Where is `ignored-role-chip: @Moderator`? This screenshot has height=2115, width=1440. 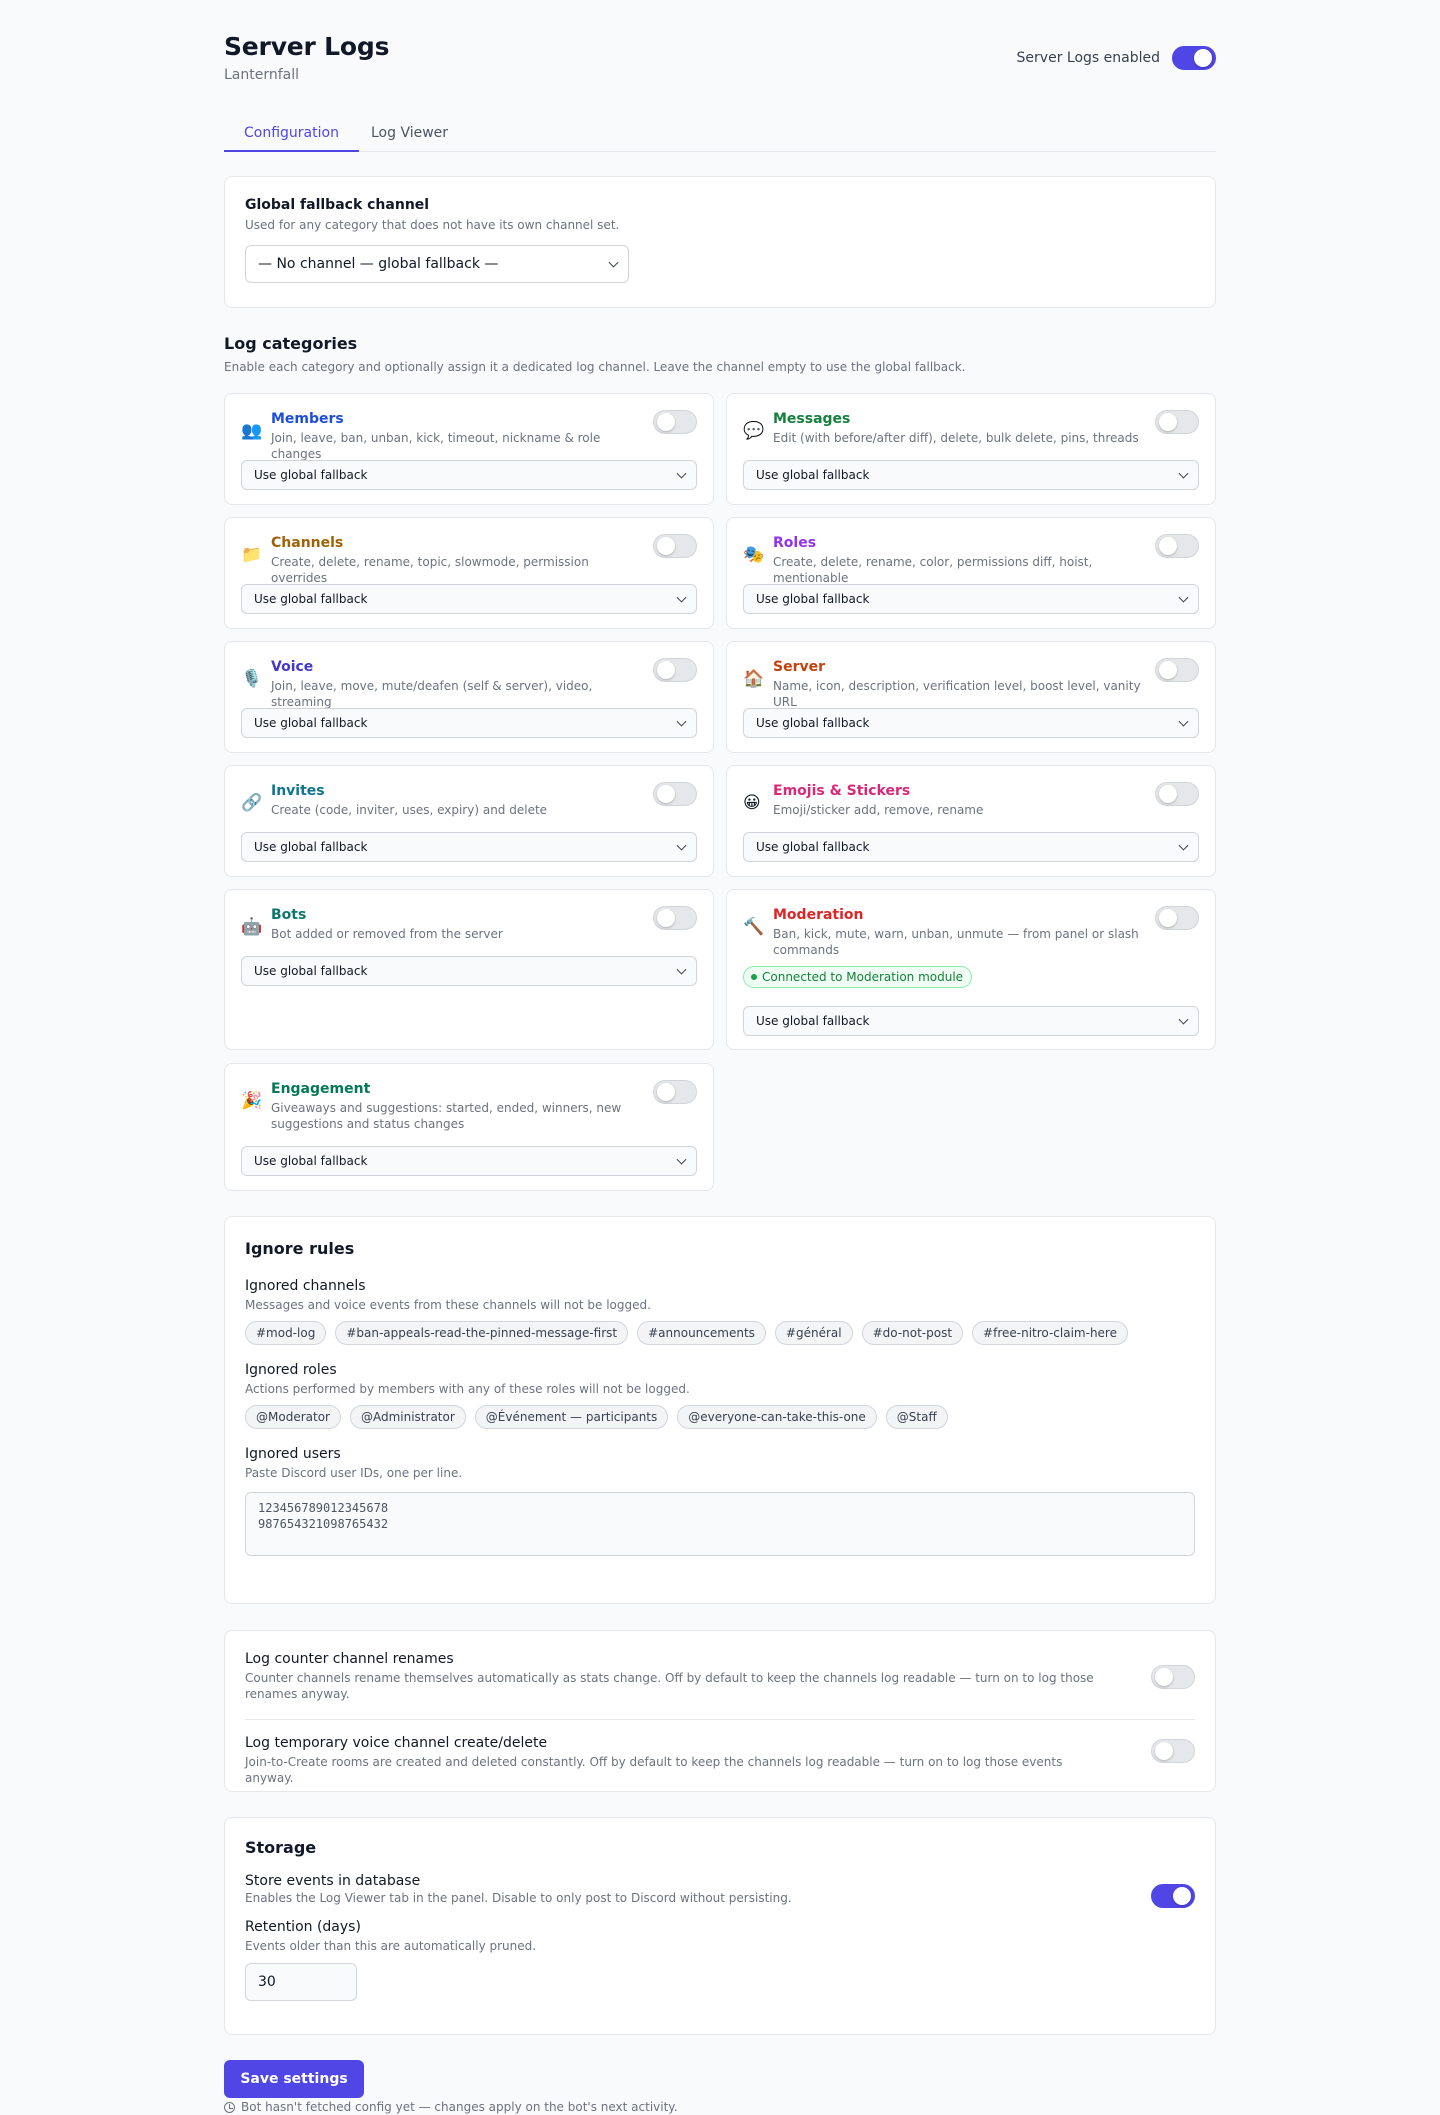 ignored-role-chip: @Moderator is located at coordinates (293, 1417).